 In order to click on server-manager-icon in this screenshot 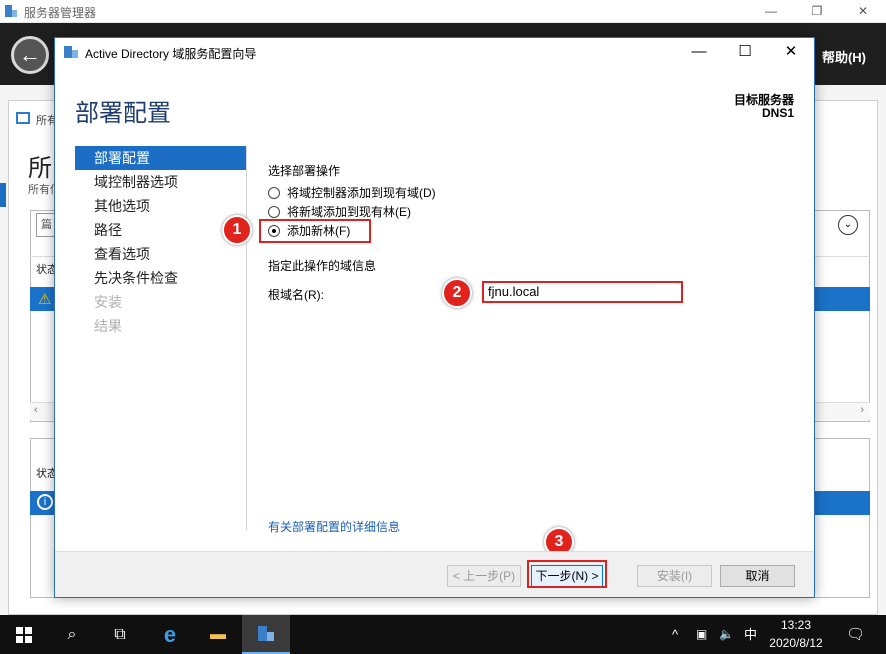, I will do `click(11, 11)`.